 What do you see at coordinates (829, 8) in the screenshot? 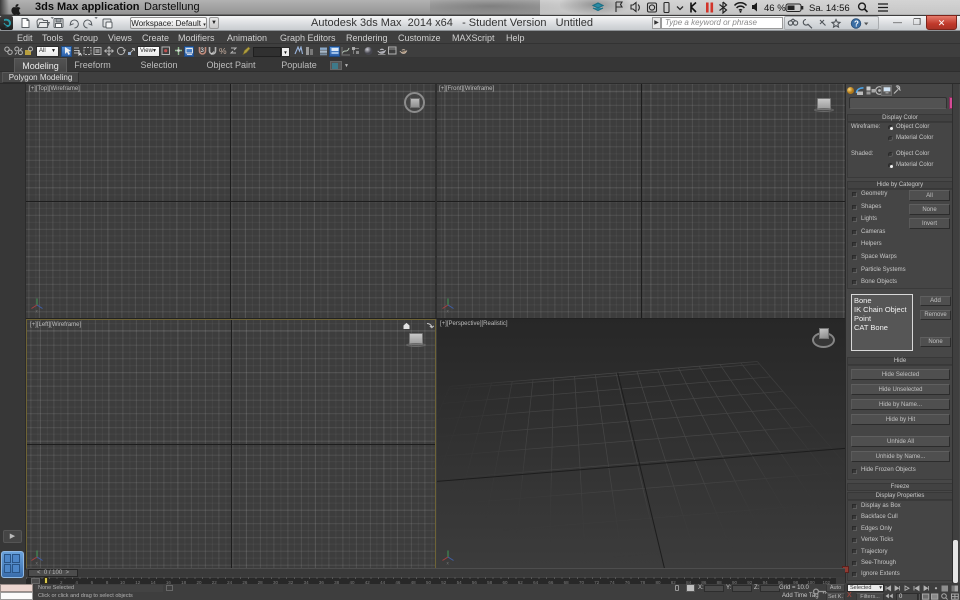
I see `svg-text: Sa. 14:56` at bounding box center [829, 8].